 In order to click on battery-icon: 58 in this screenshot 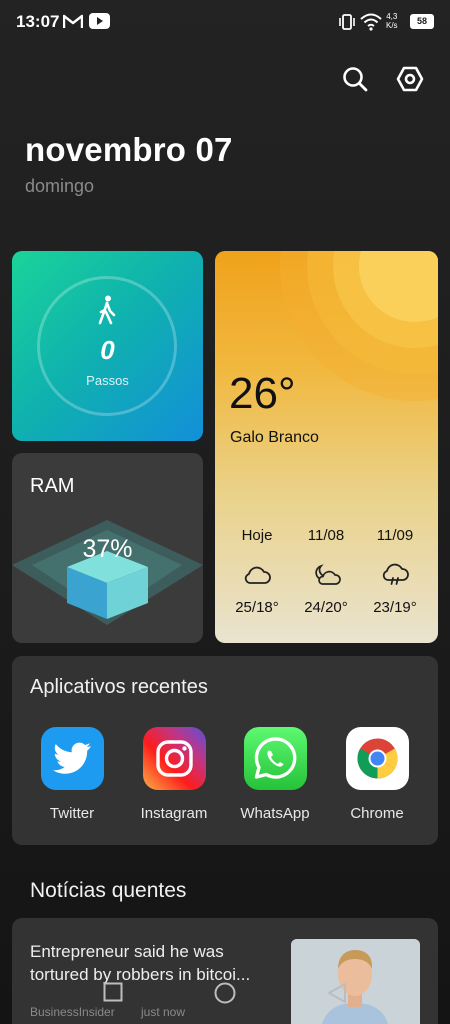, I will do `click(422, 21)`.